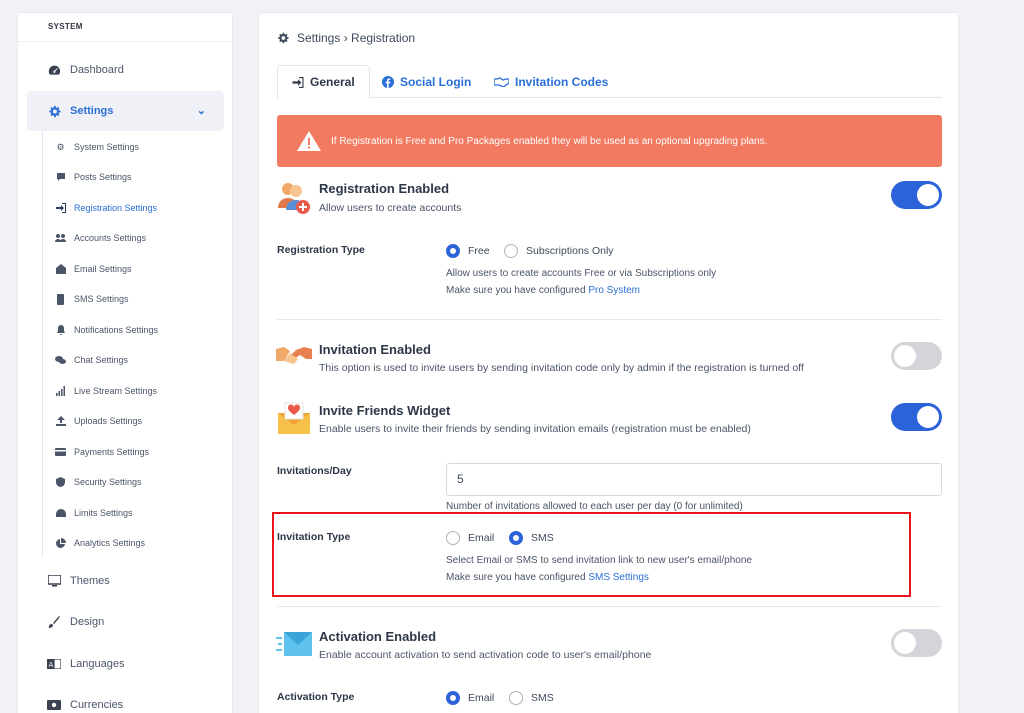  I want to click on registration-type-label: Registration Type, so click(321, 250).